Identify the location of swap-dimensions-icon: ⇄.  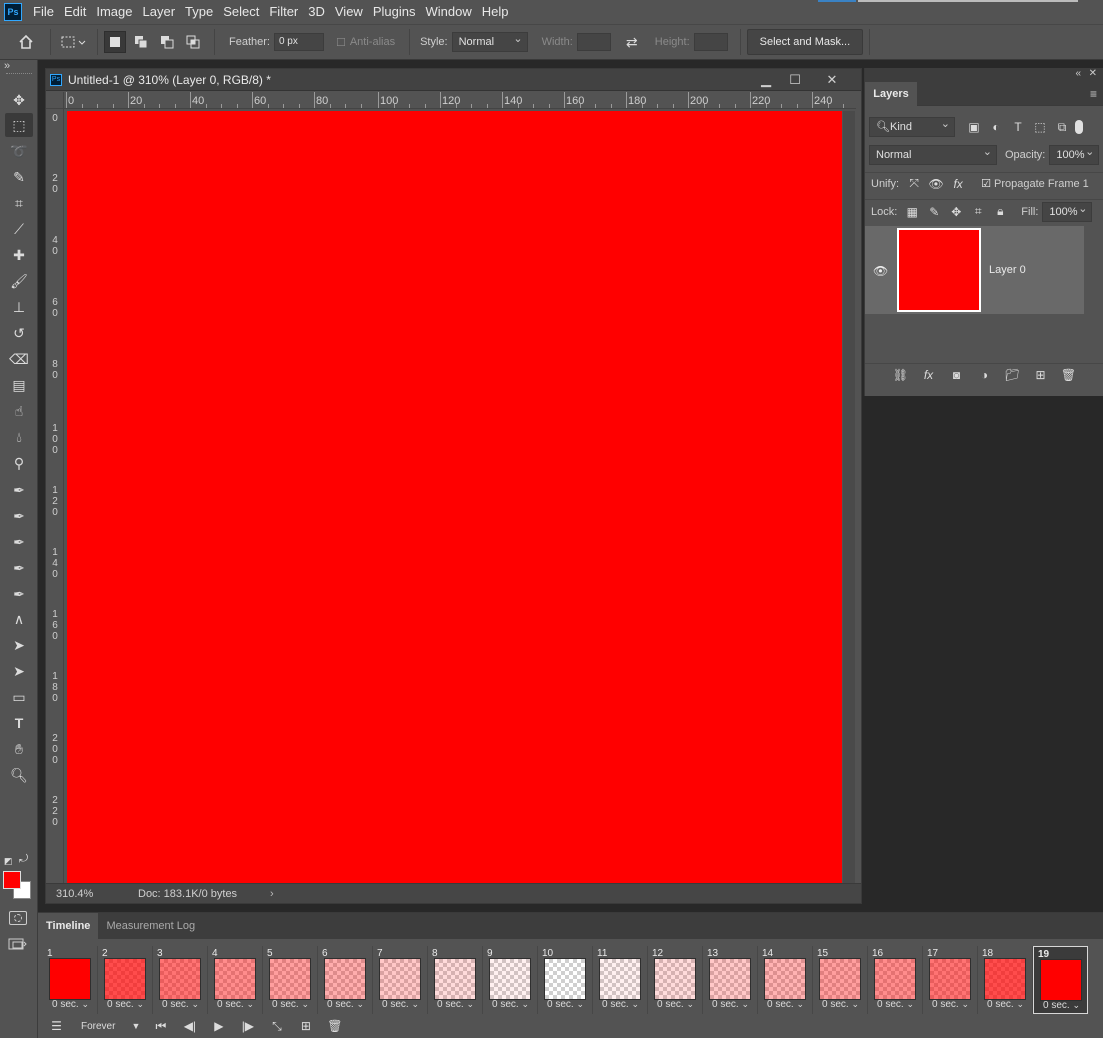
(632, 42).